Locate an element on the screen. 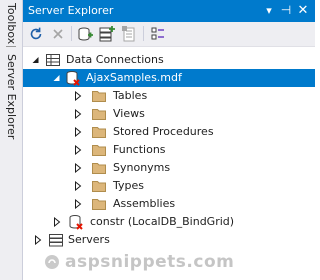  panel-title-bar: Server Explorer ▾ ⊣ ✕ is located at coordinates (169, 11).